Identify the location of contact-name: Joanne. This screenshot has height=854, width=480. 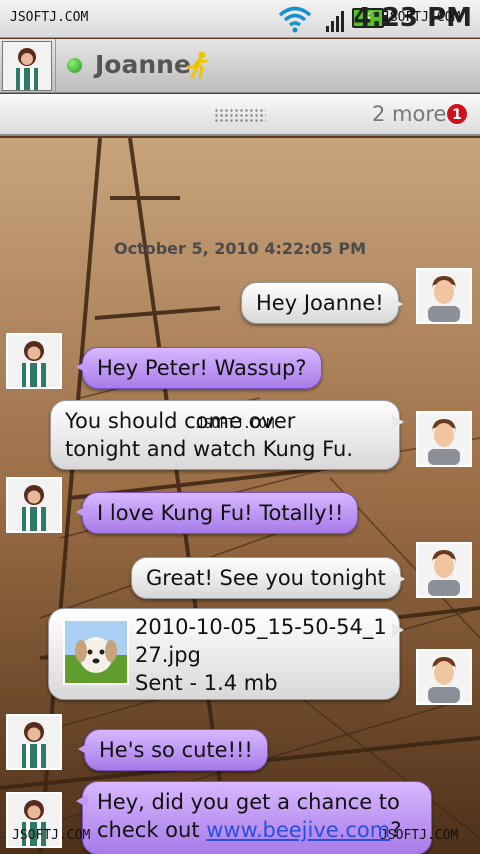
(143, 64).